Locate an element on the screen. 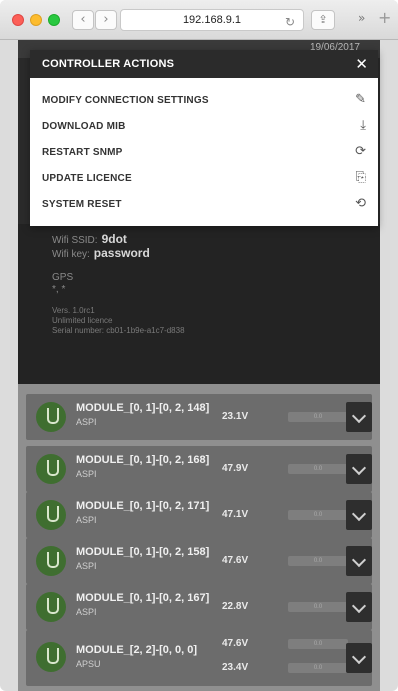  forward-button: › is located at coordinates (106, 20).